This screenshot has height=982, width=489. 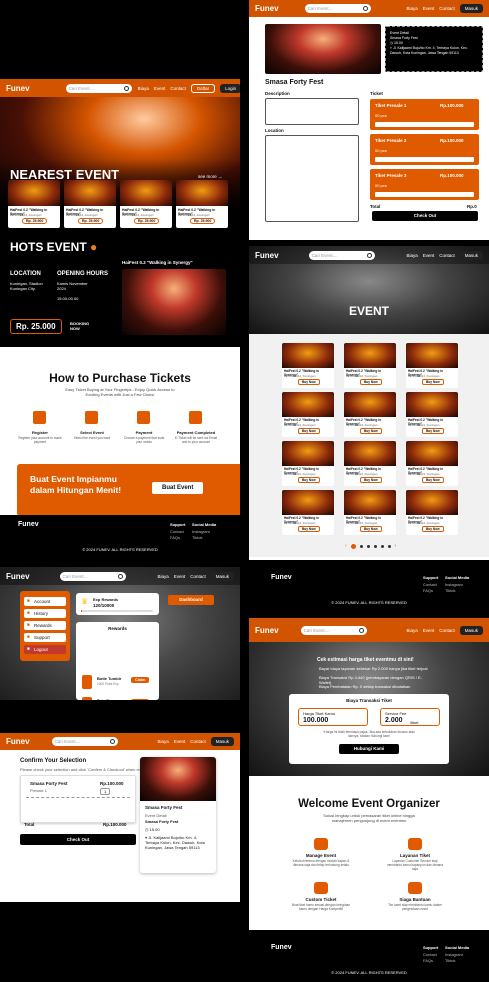 What do you see at coordinates (81, 326) in the screenshot?
I see `booking-now-link: BOOKING NOW` at bounding box center [81, 326].